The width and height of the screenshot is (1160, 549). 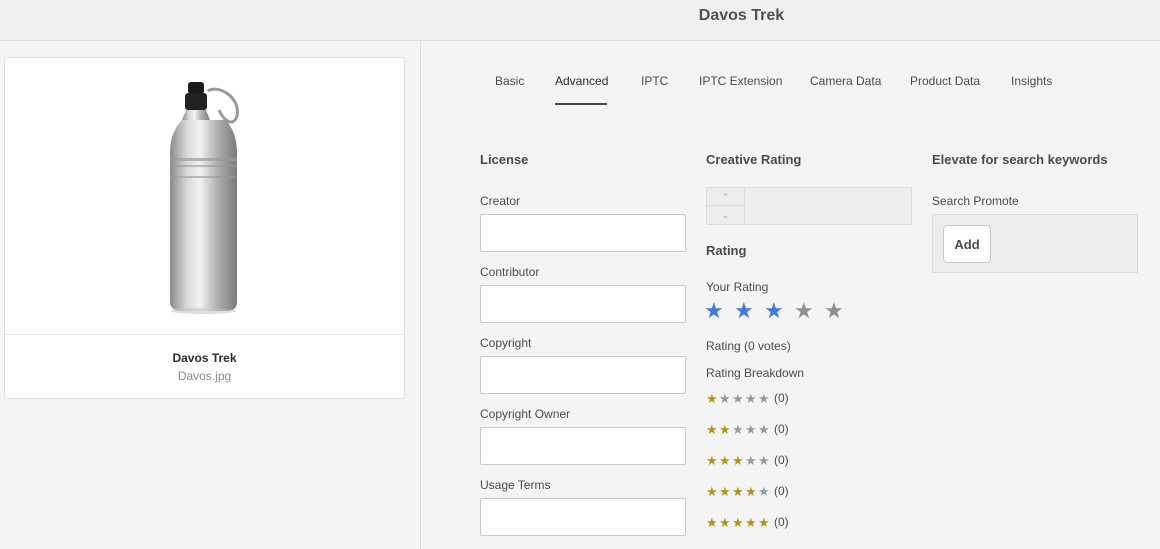 What do you see at coordinates (755, 373) in the screenshot?
I see `rating-breakdown-label: Rating Breakdown` at bounding box center [755, 373].